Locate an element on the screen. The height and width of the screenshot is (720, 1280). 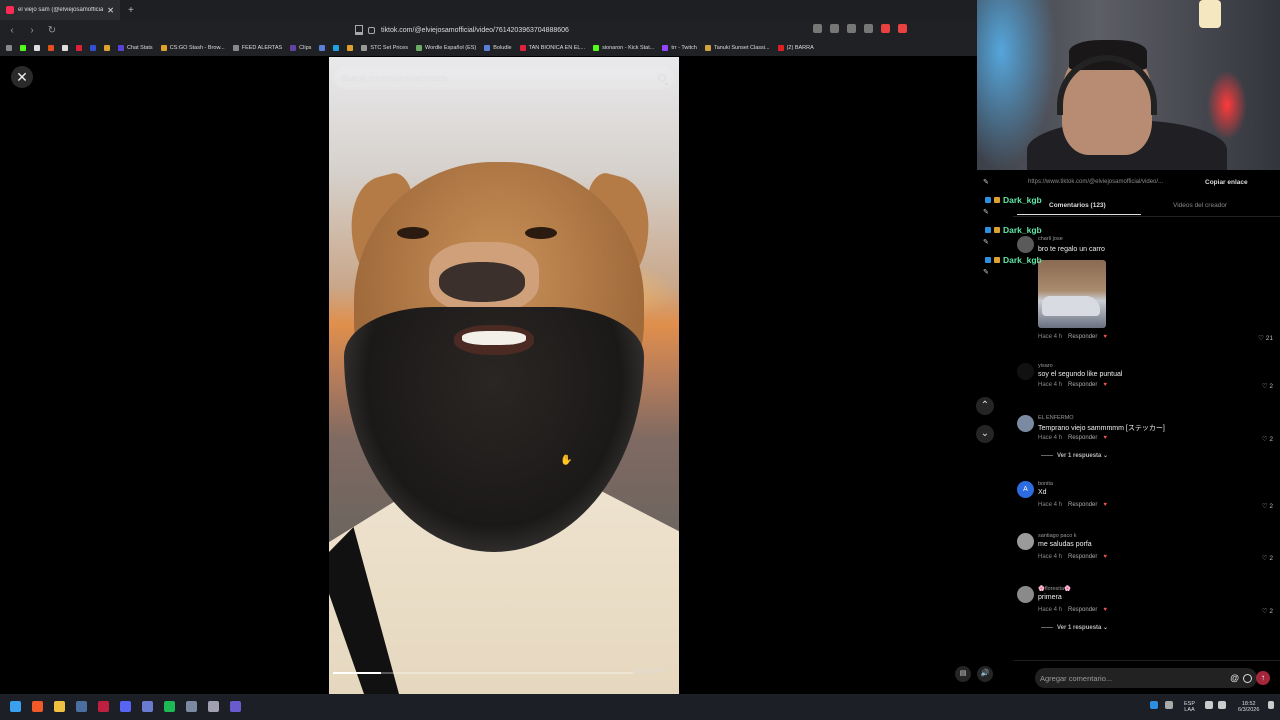
comment-likes: ♡ 21 is located at coordinates (1265, 338).